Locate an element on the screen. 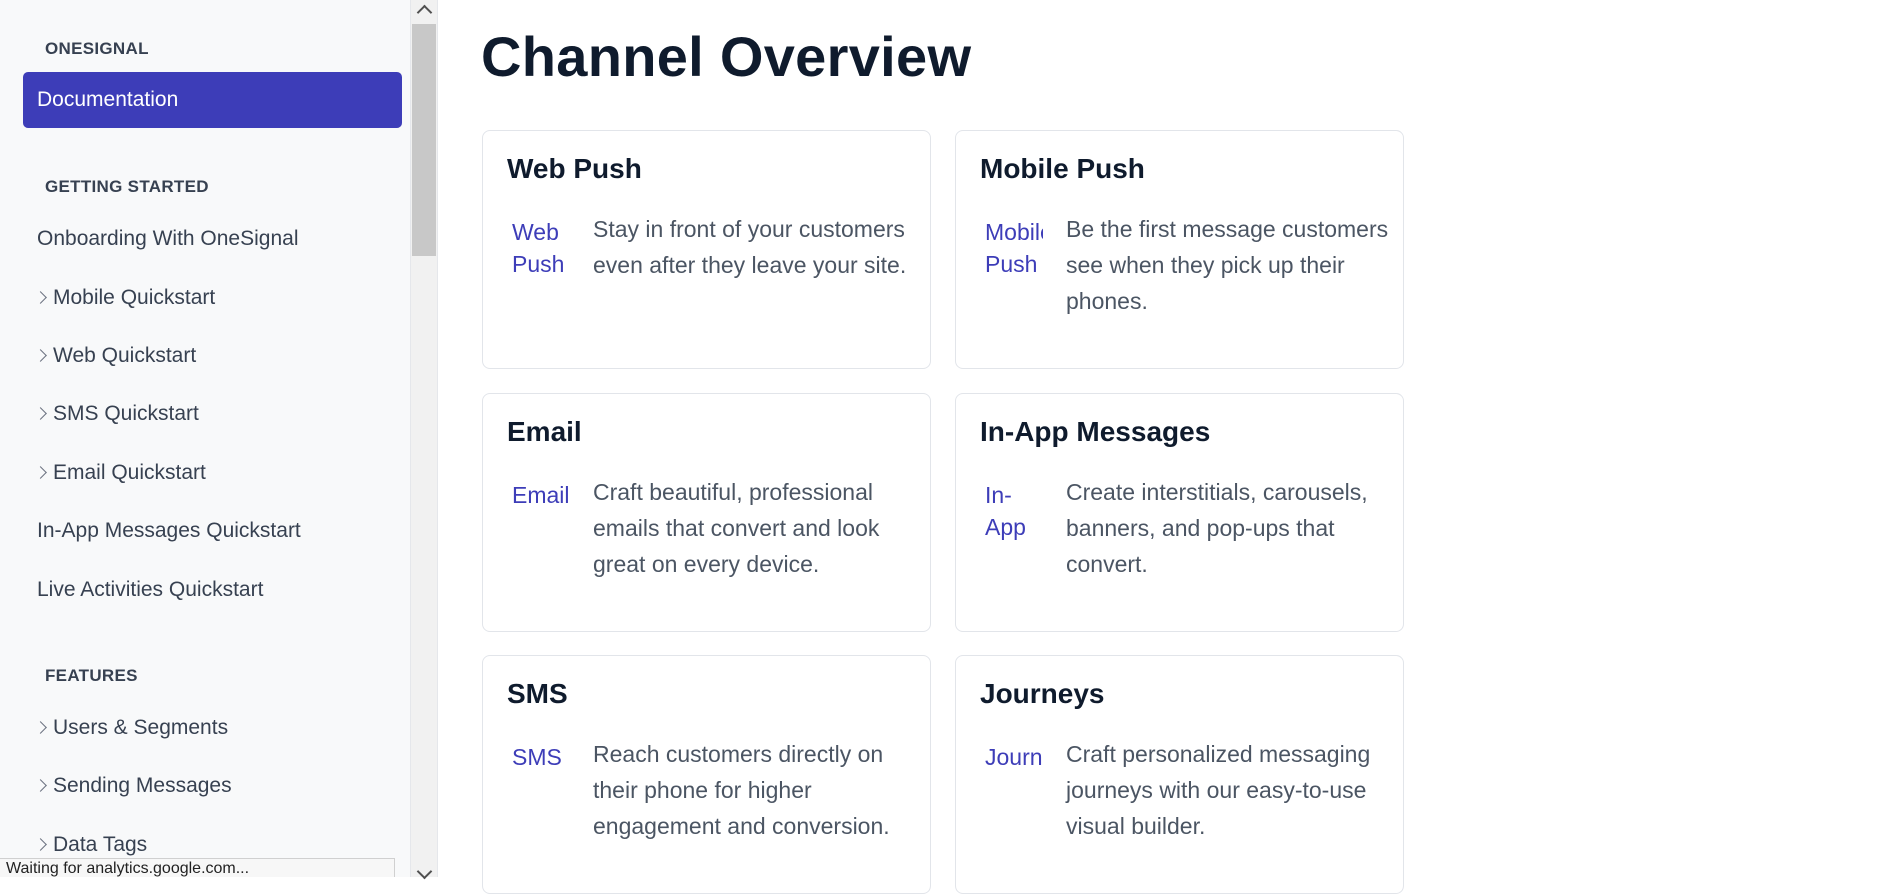 The height and width of the screenshot is (894, 1879). card-title: SMS is located at coordinates (537, 693).